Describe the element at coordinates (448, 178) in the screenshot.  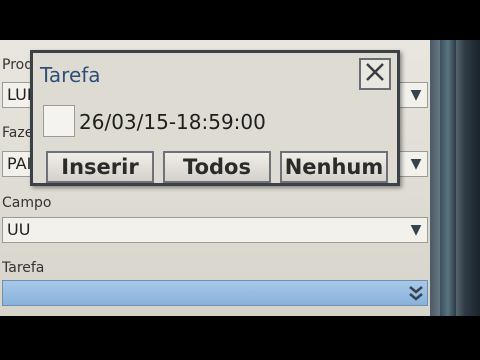
I see `device-frame-edge` at that location.